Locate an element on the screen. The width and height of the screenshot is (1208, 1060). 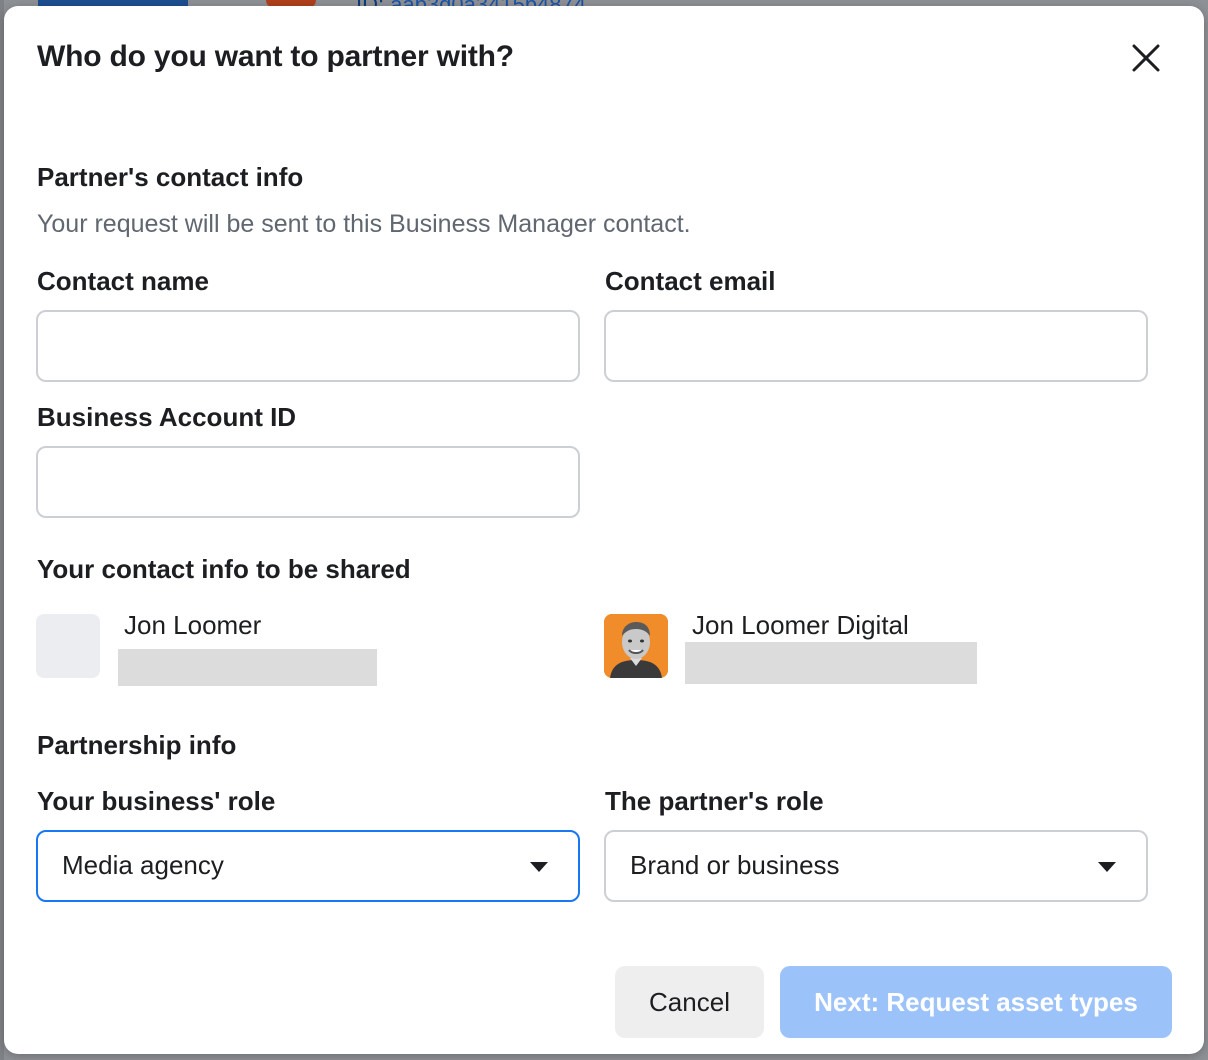
your-role-select: Media agency is located at coordinates (308, 866).